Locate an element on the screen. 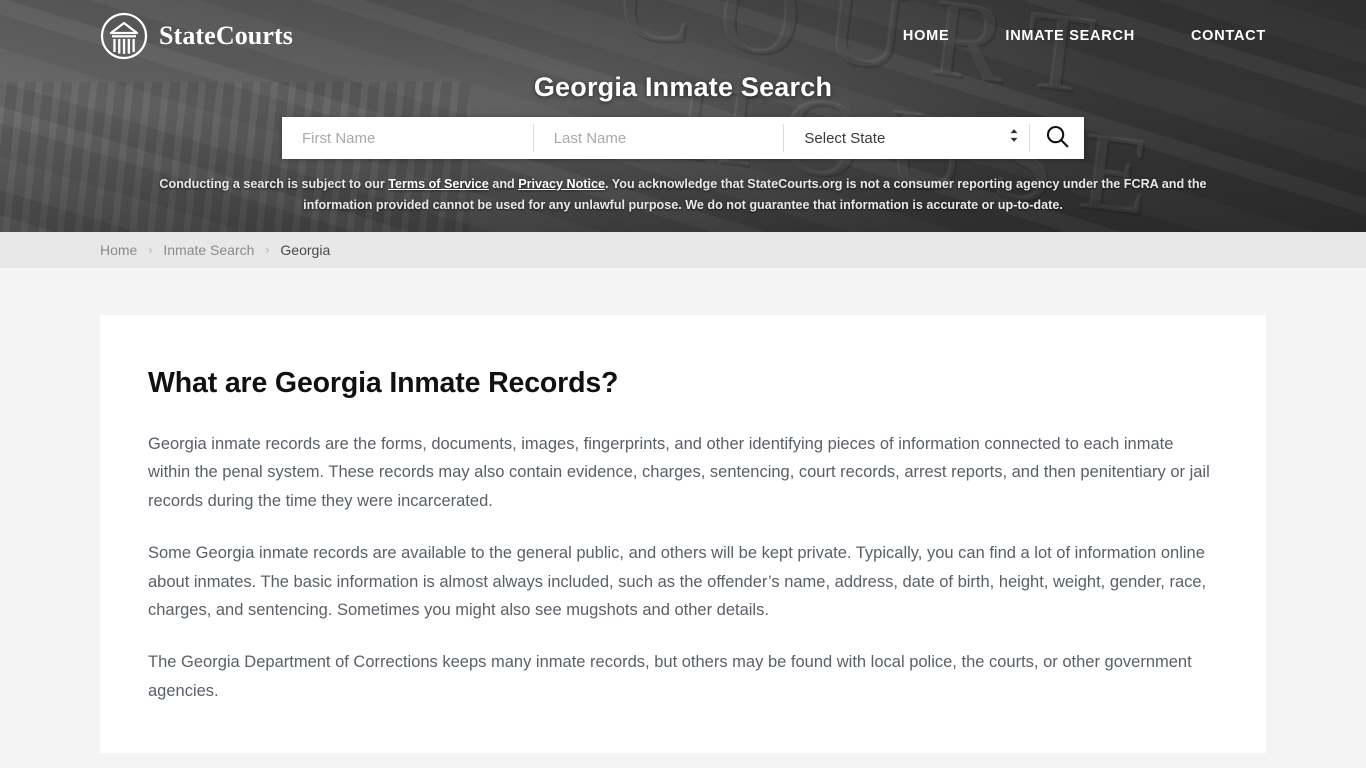 This screenshot has width=1366, height=768. breadcrumb: Home › Inmate Search › Georgia is located at coordinates (683, 250).